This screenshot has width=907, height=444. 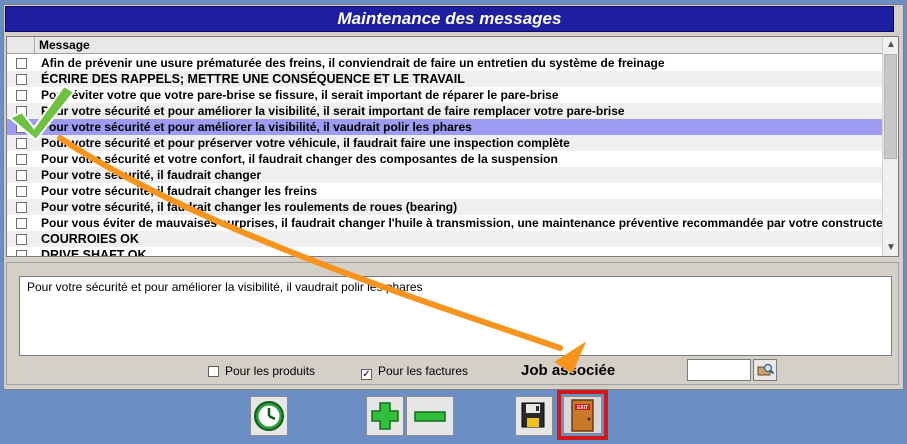 I want to click on clock-icon, so click(x=269, y=416).